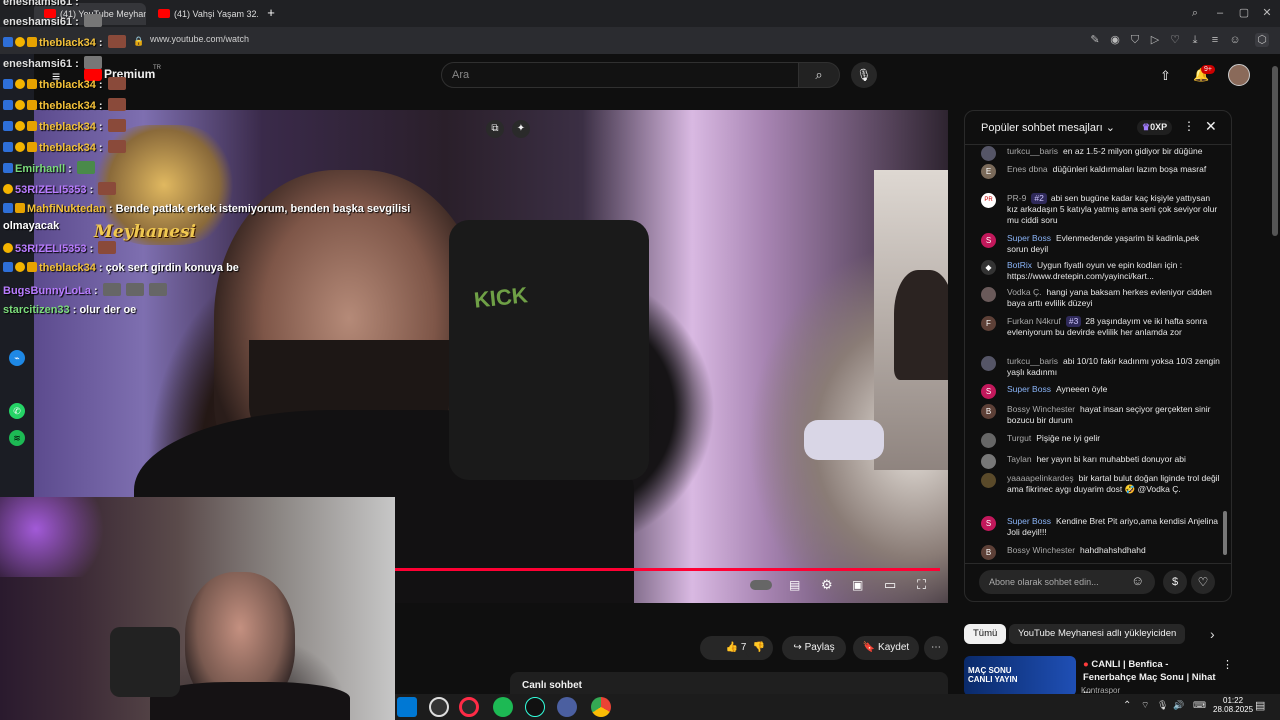  Describe the element at coordinates (17, 411) in the screenshot. I see `whatsapp-icon: ✆` at that location.